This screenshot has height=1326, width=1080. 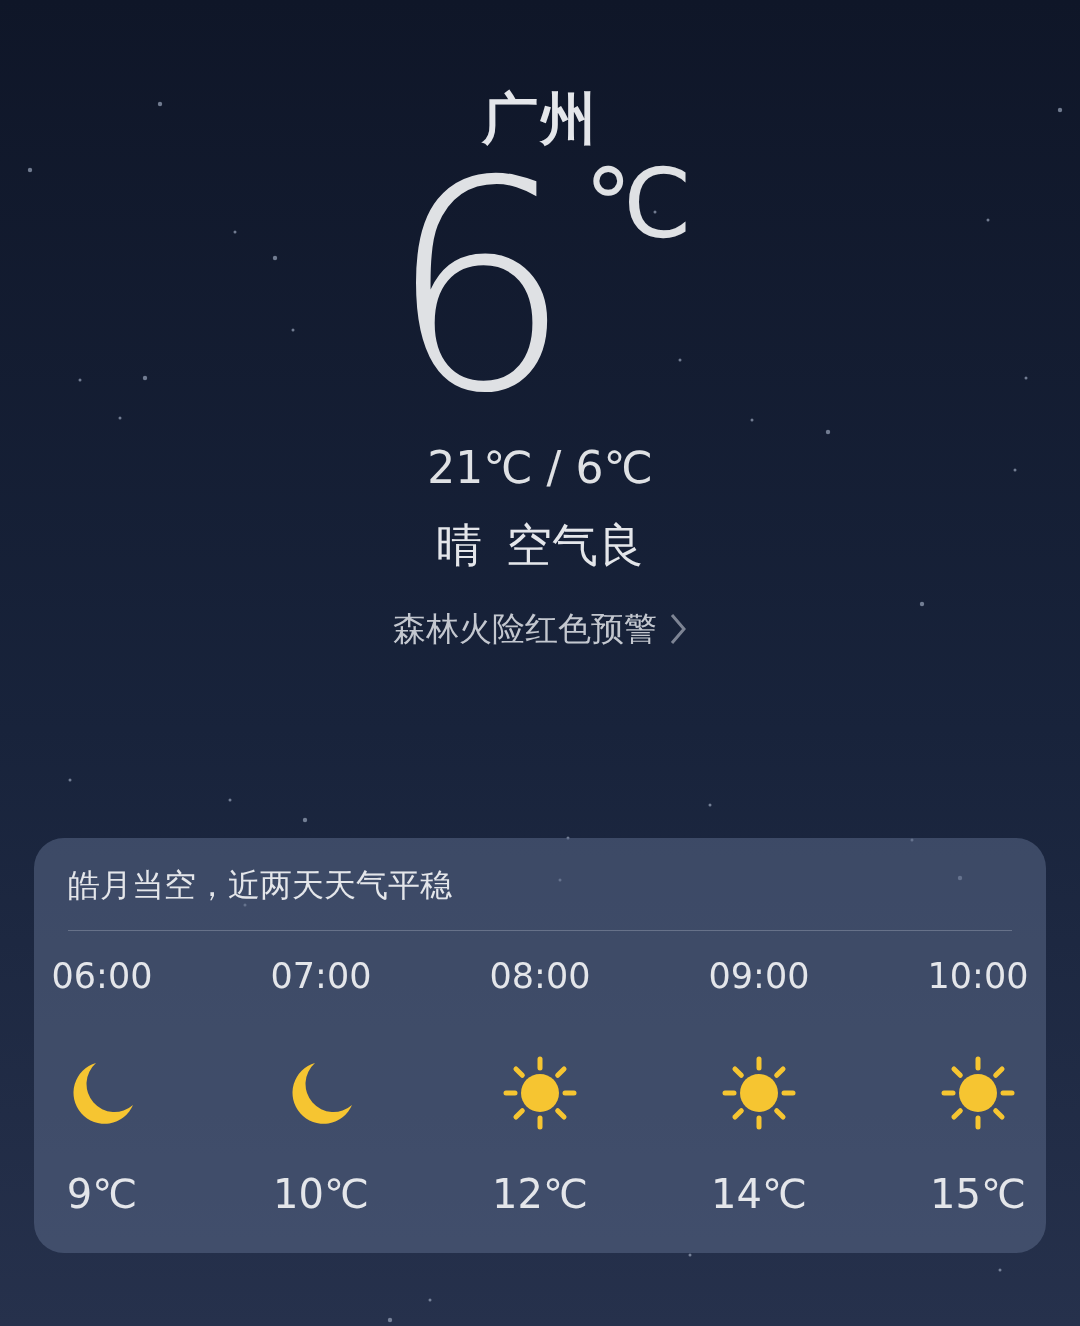 I want to click on temperature-range: 21℃ / 6℃, so click(x=540, y=467).